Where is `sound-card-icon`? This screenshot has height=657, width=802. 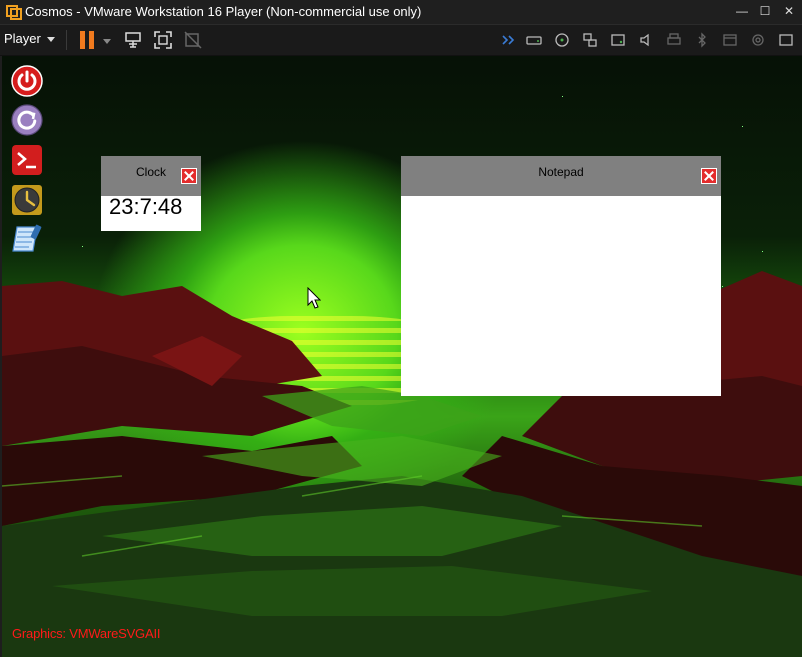
sound-card-icon is located at coordinates (646, 40).